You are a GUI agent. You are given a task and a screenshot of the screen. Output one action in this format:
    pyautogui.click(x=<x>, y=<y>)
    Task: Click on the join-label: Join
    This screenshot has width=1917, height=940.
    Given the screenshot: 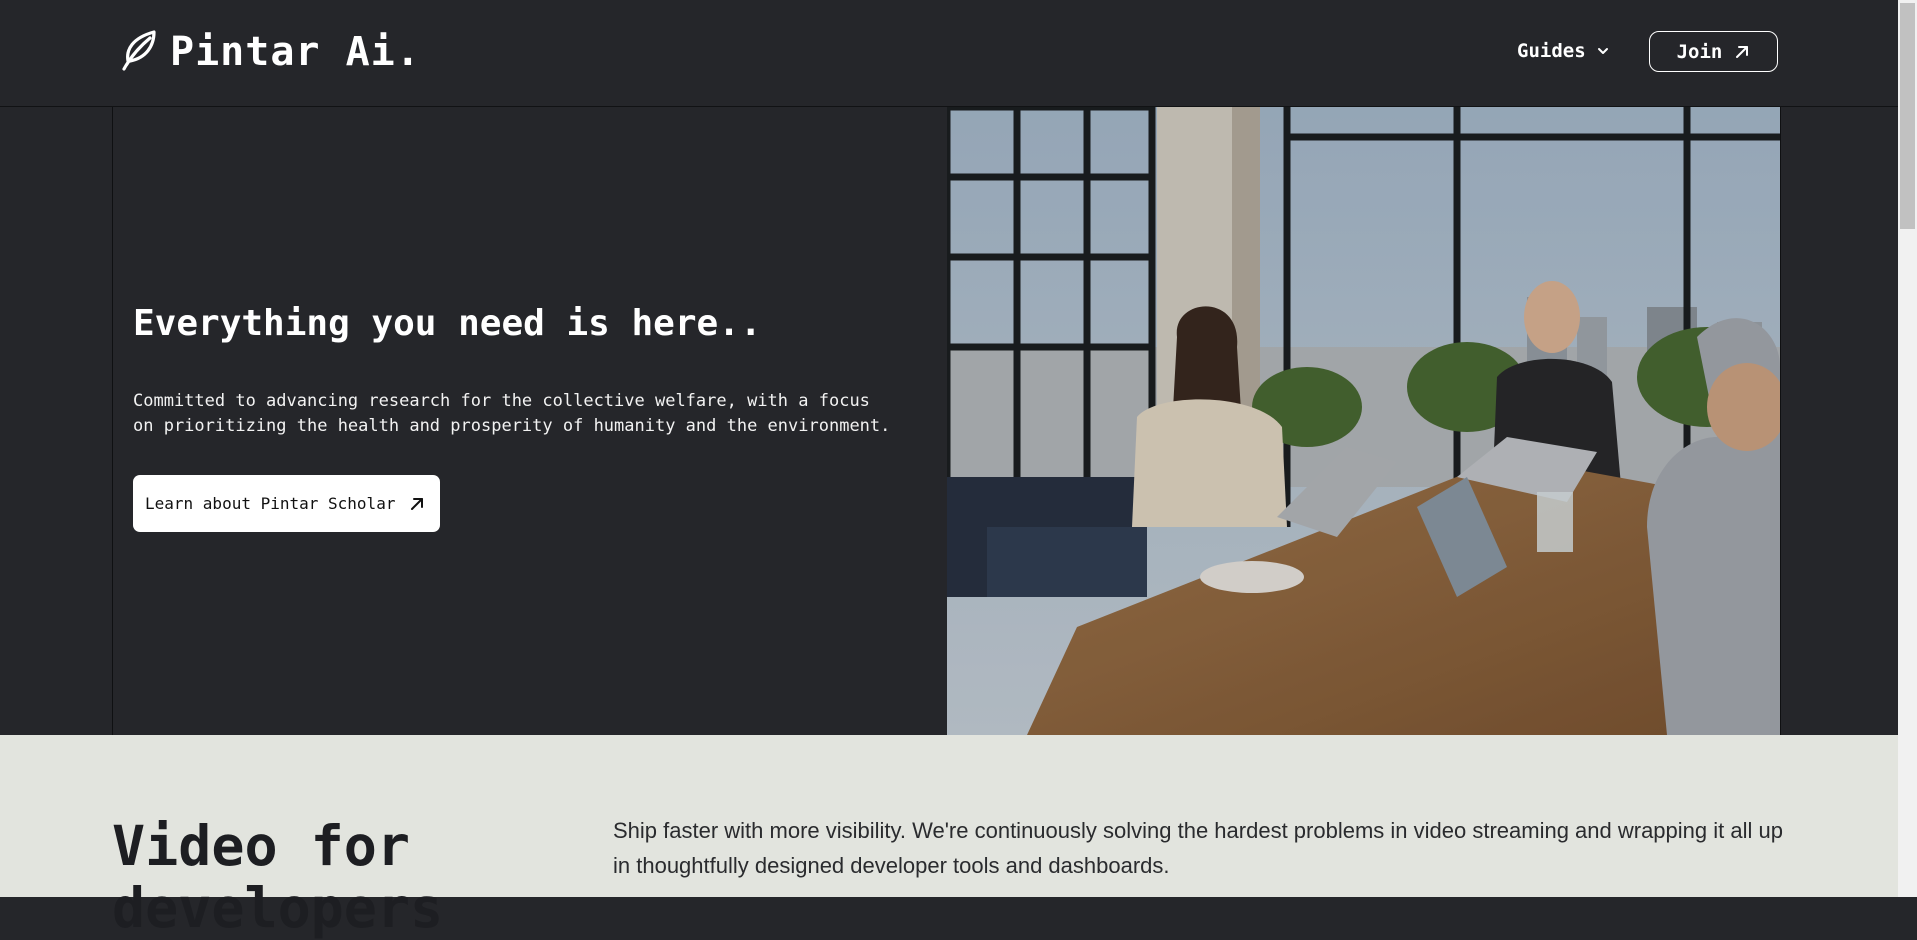 What is the action you would take?
    pyautogui.click(x=1699, y=51)
    